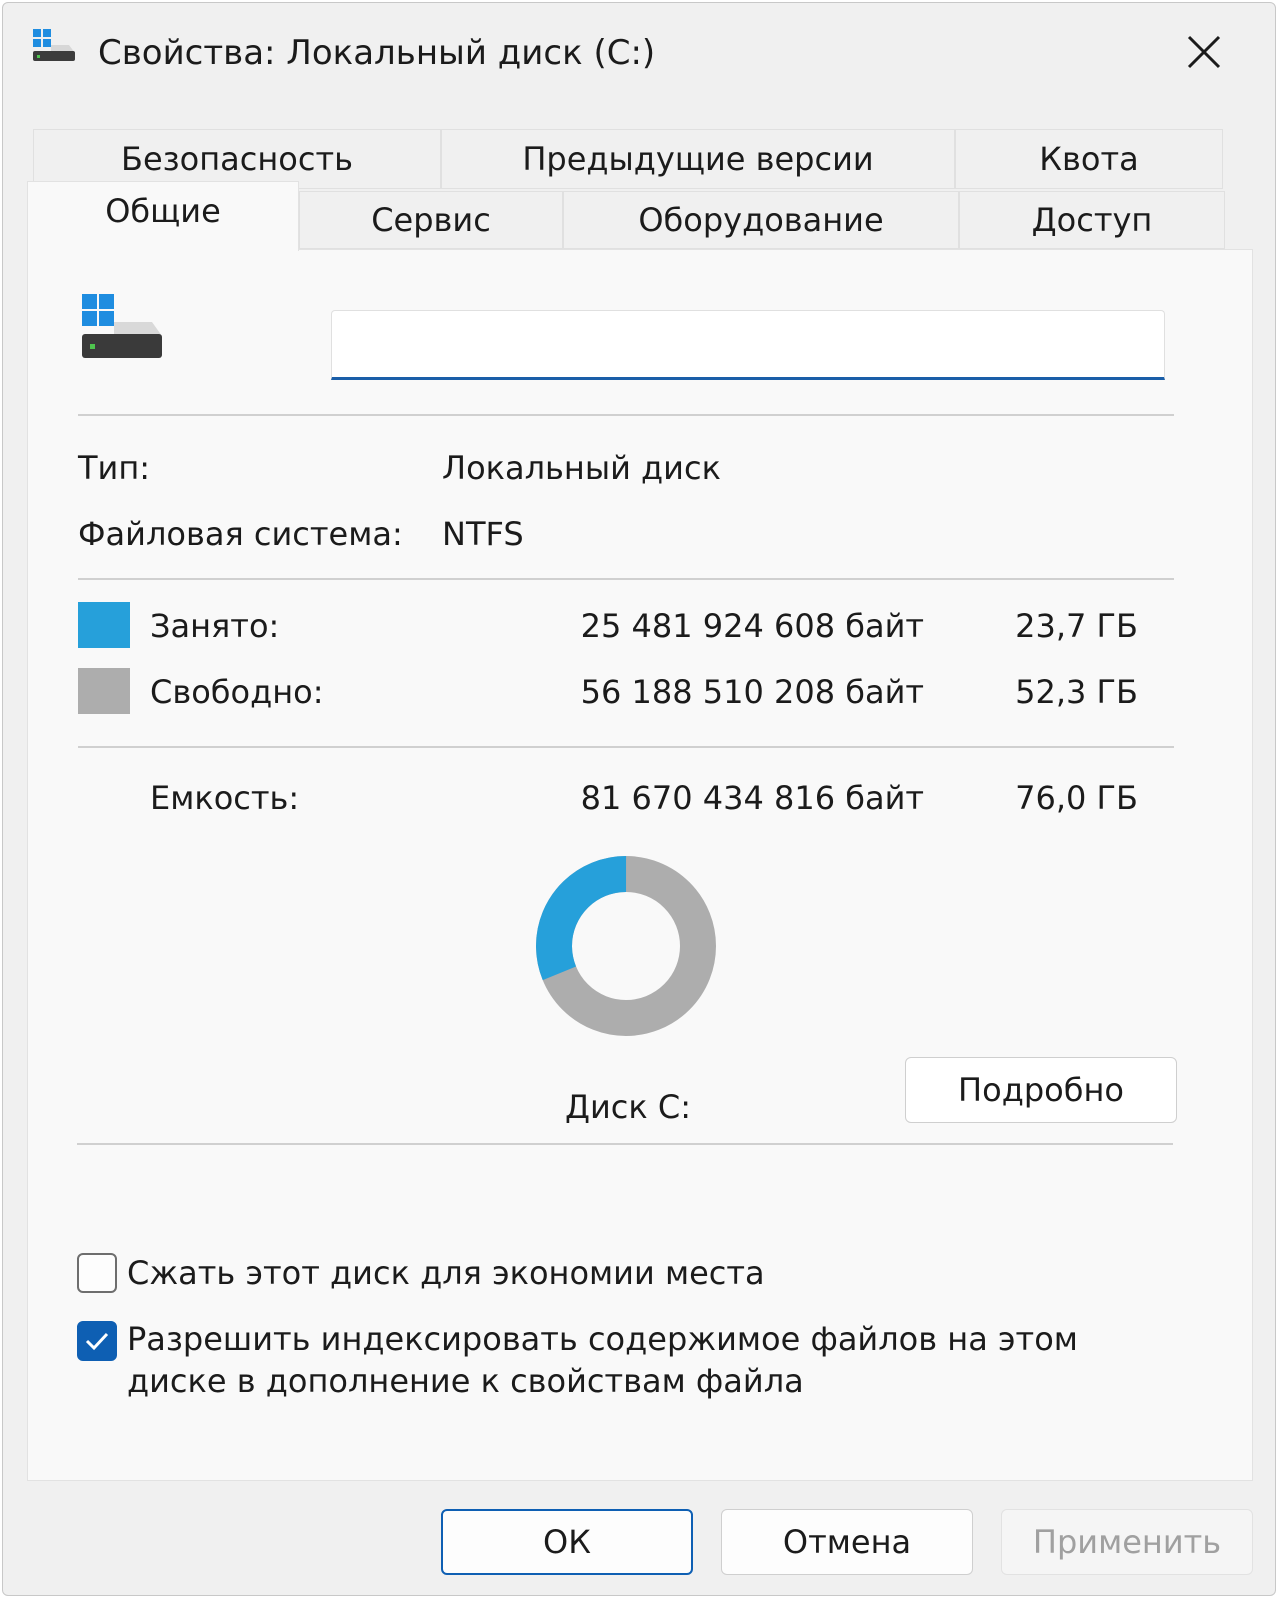  I want to click on close-button, so click(1204, 52).